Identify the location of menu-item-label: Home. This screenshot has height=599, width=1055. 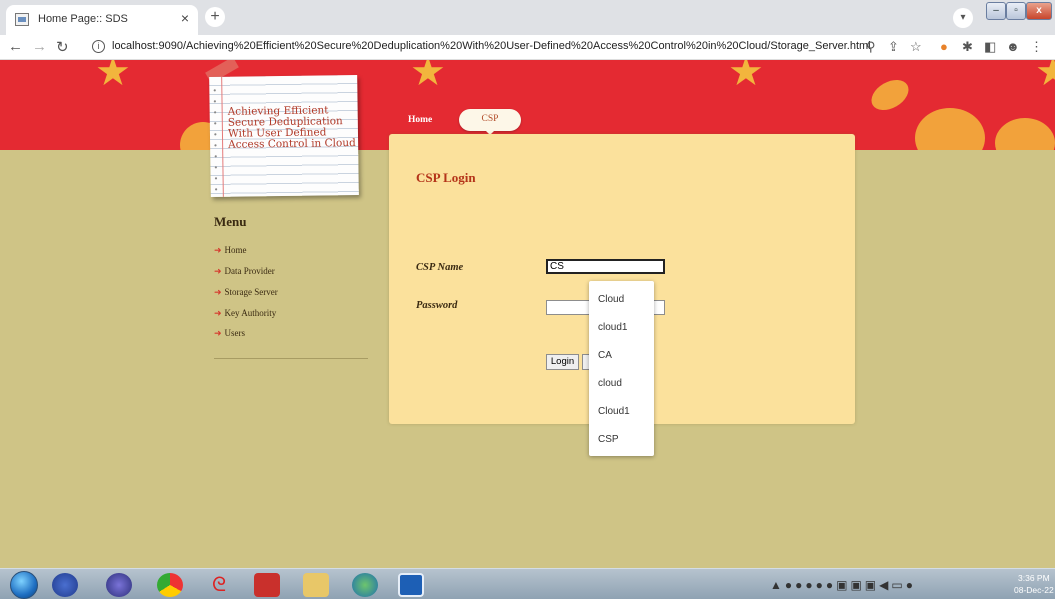
(235, 250).